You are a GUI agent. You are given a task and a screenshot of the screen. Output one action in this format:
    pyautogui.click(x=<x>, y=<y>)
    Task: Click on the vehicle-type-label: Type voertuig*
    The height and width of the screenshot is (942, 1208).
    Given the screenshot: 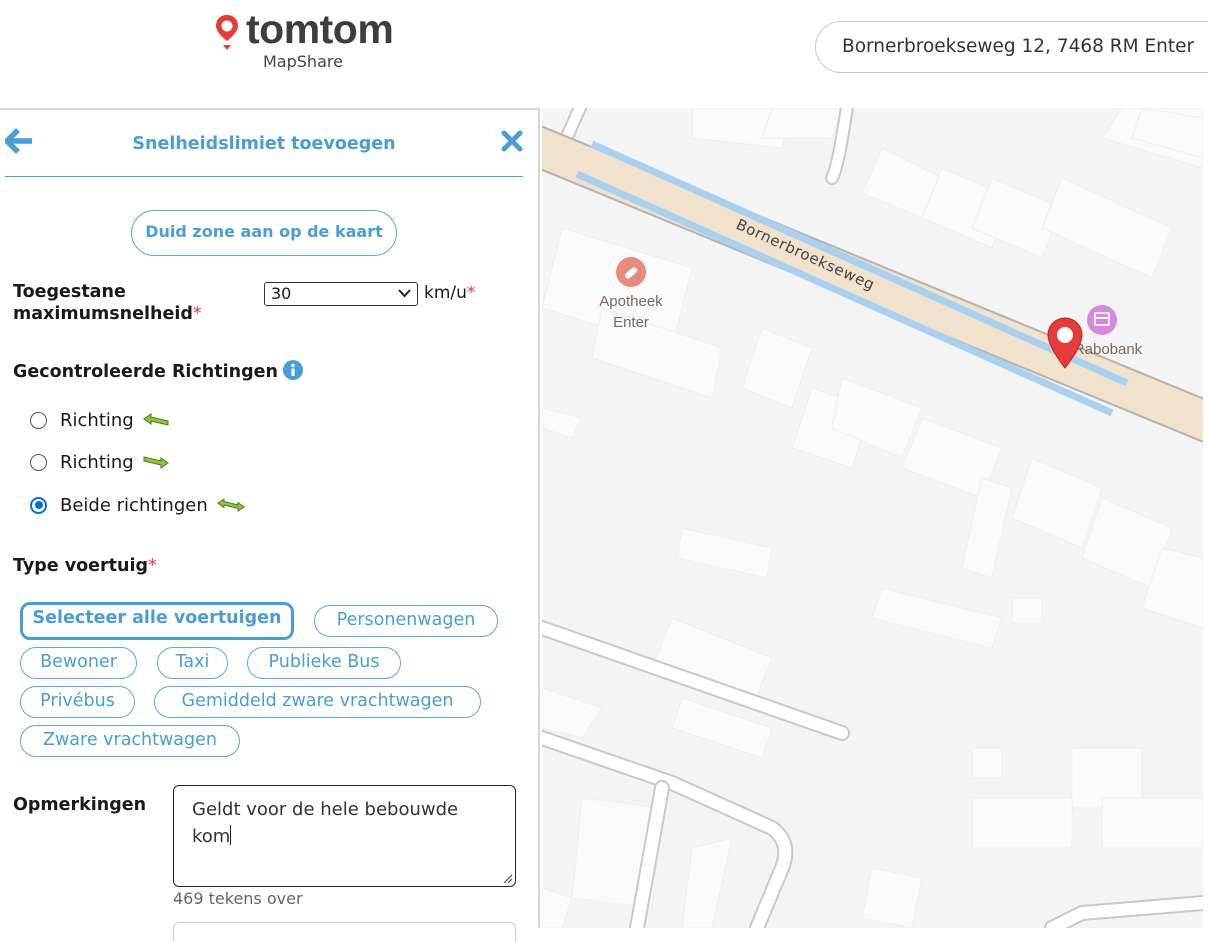 What is the action you would take?
    pyautogui.click(x=85, y=566)
    